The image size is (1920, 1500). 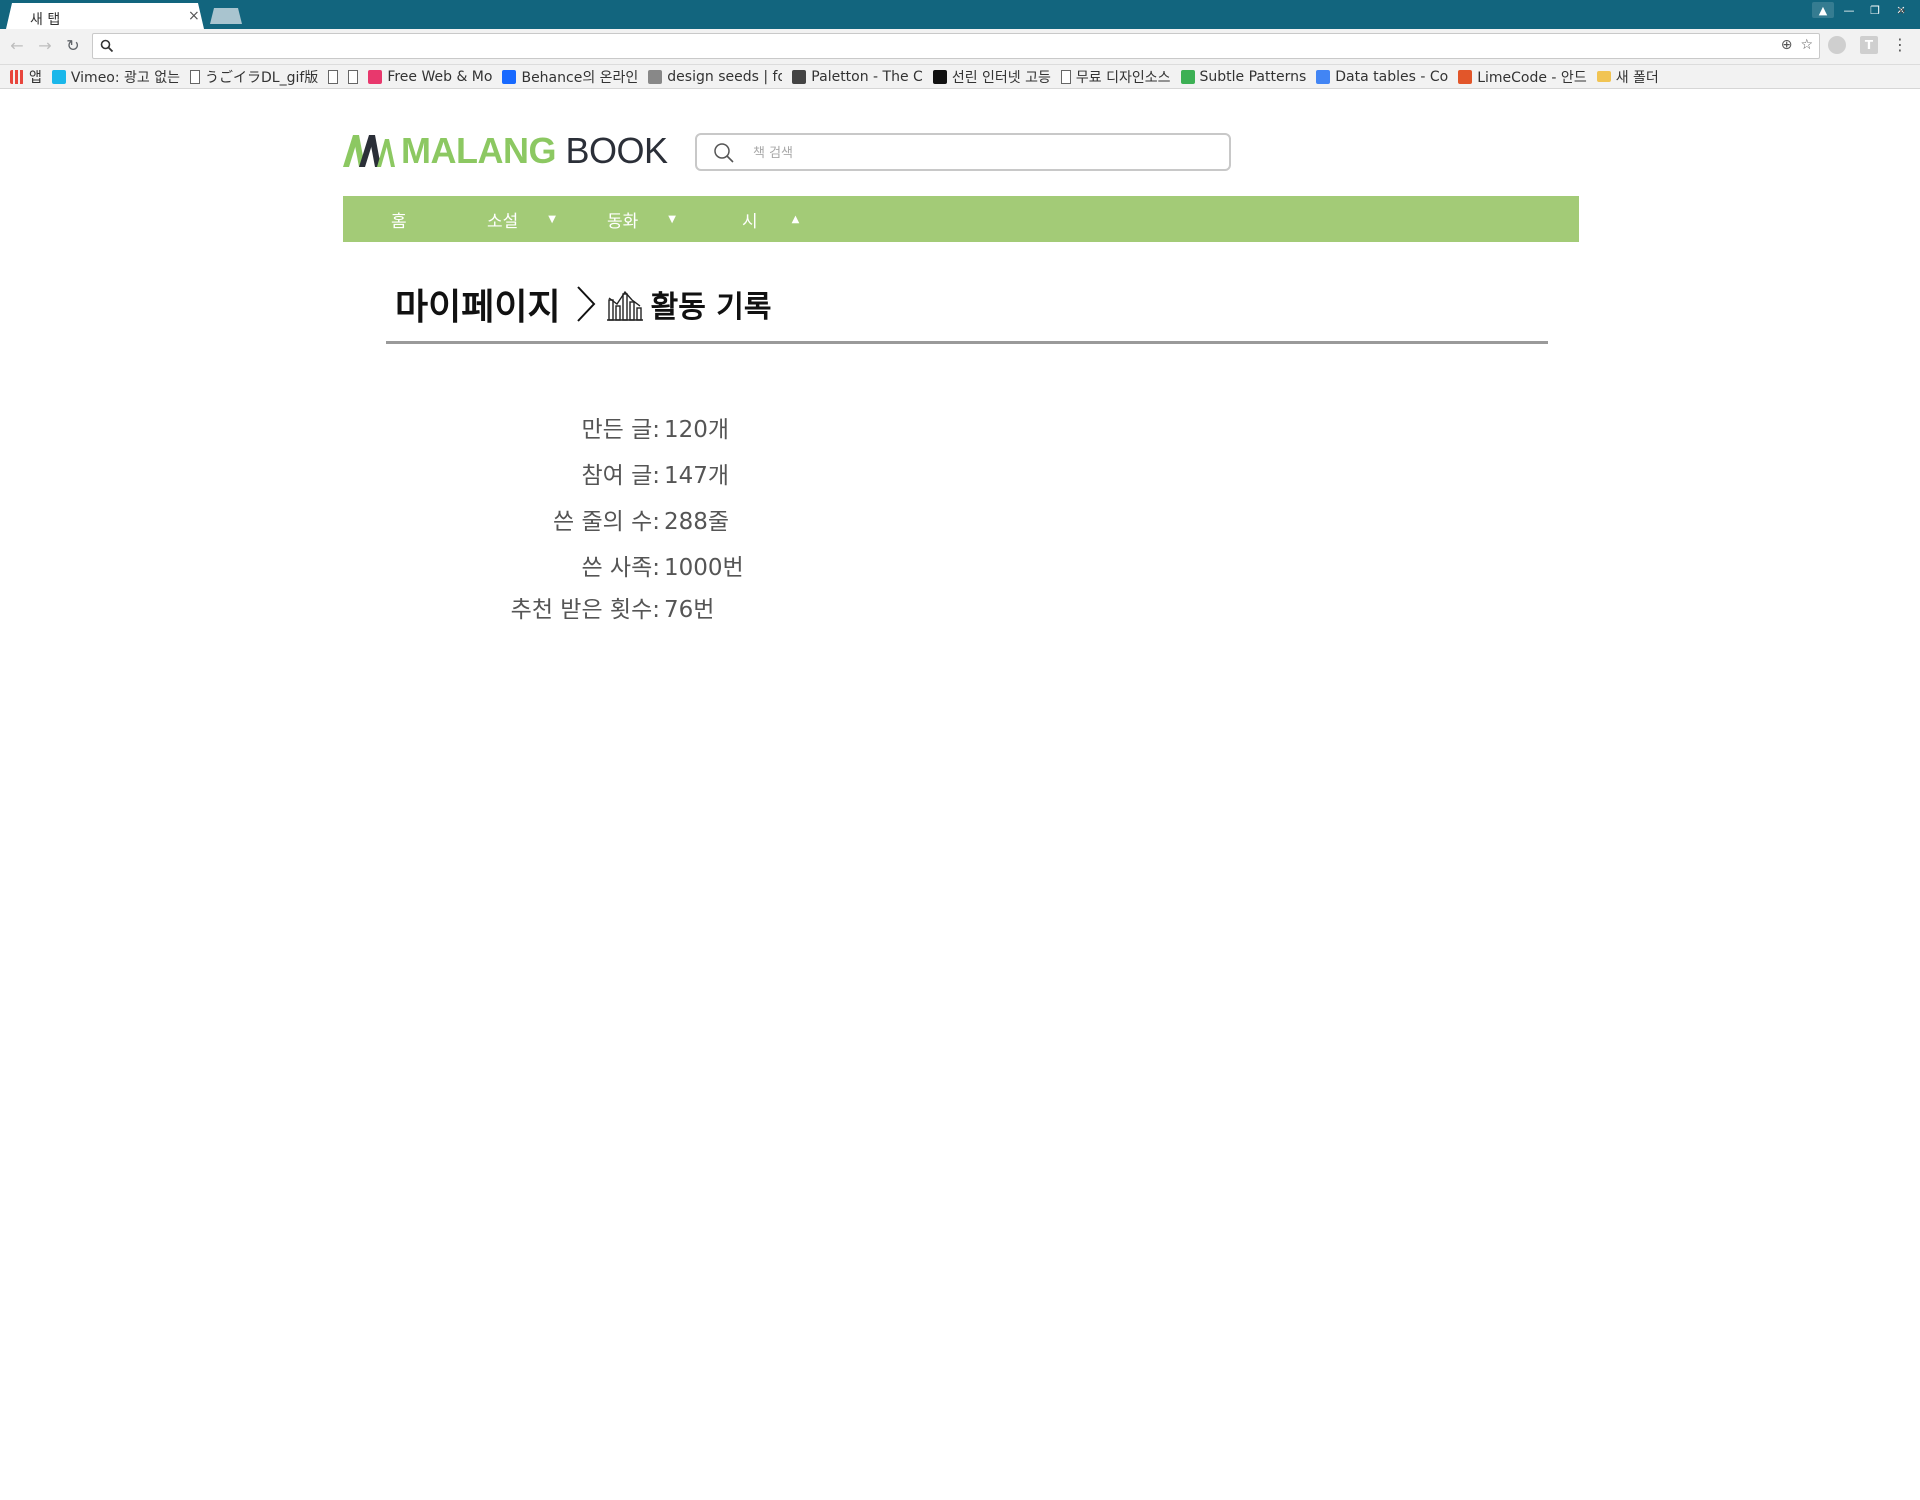 I want to click on bookmark-item: 무료 디자인소스, so click(x=1115, y=77).